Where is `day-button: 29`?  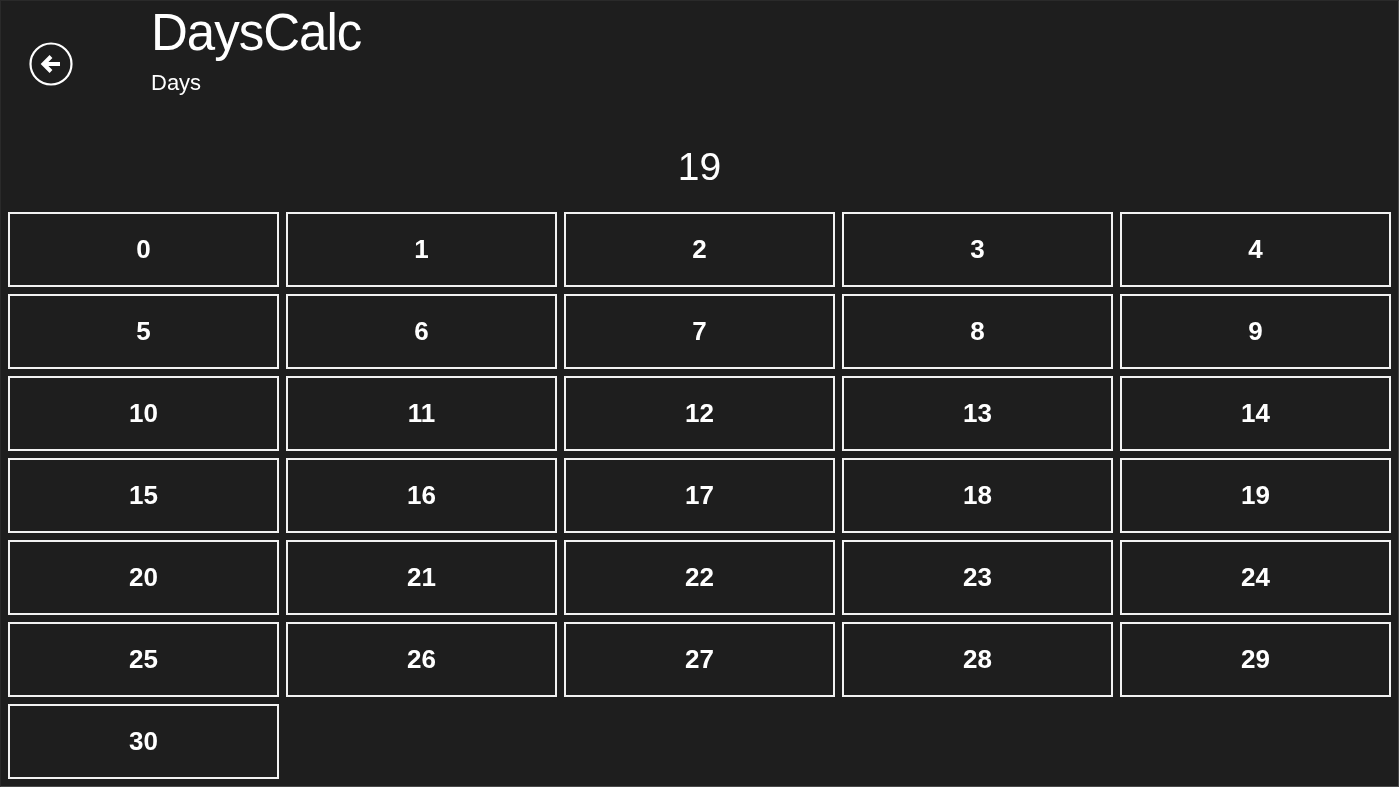
day-button: 29 is located at coordinates (1255, 659).